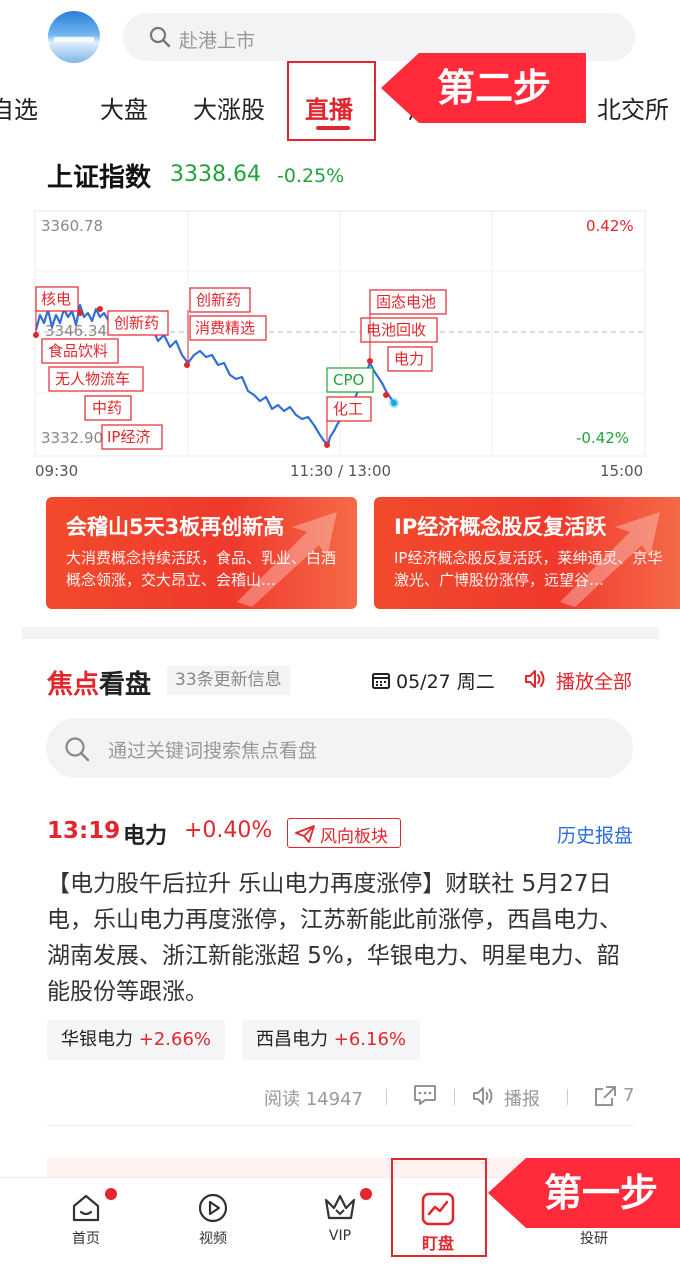 Image resolution: width=680 pixels, height=1280 pixels. I want to click on svg-text: 消费精选, so click(225, 328).